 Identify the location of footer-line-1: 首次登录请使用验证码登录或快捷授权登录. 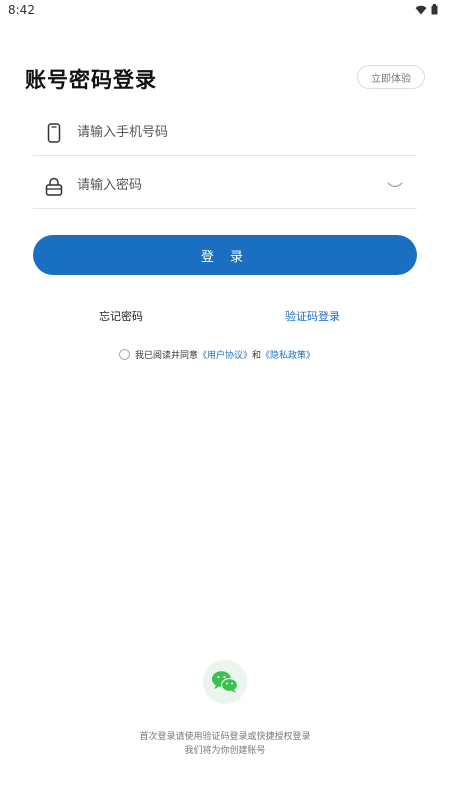
(225, 737).